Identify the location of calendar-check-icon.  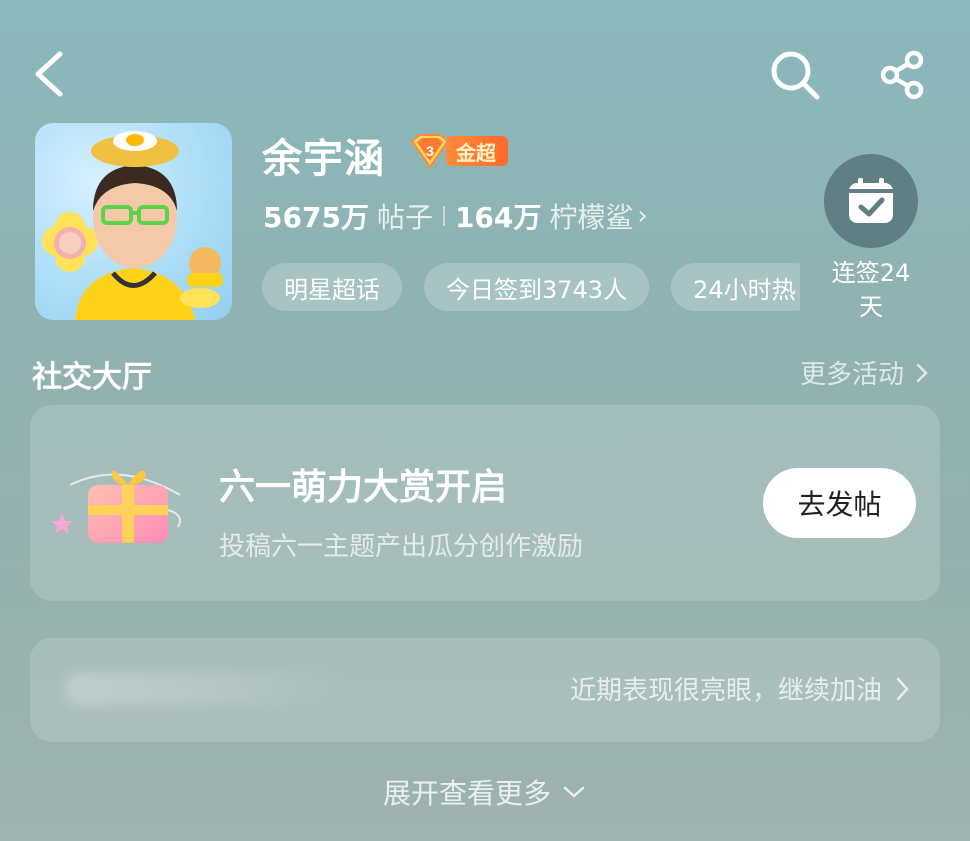
(871, 200).